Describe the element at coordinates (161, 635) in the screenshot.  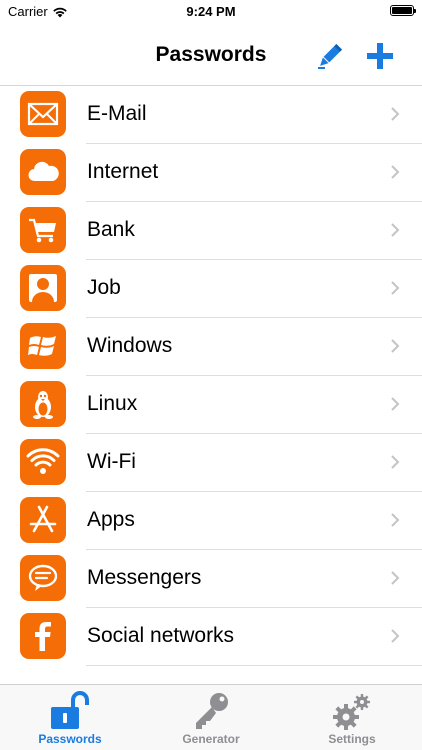
I see `category-label: Social networks` at that location.